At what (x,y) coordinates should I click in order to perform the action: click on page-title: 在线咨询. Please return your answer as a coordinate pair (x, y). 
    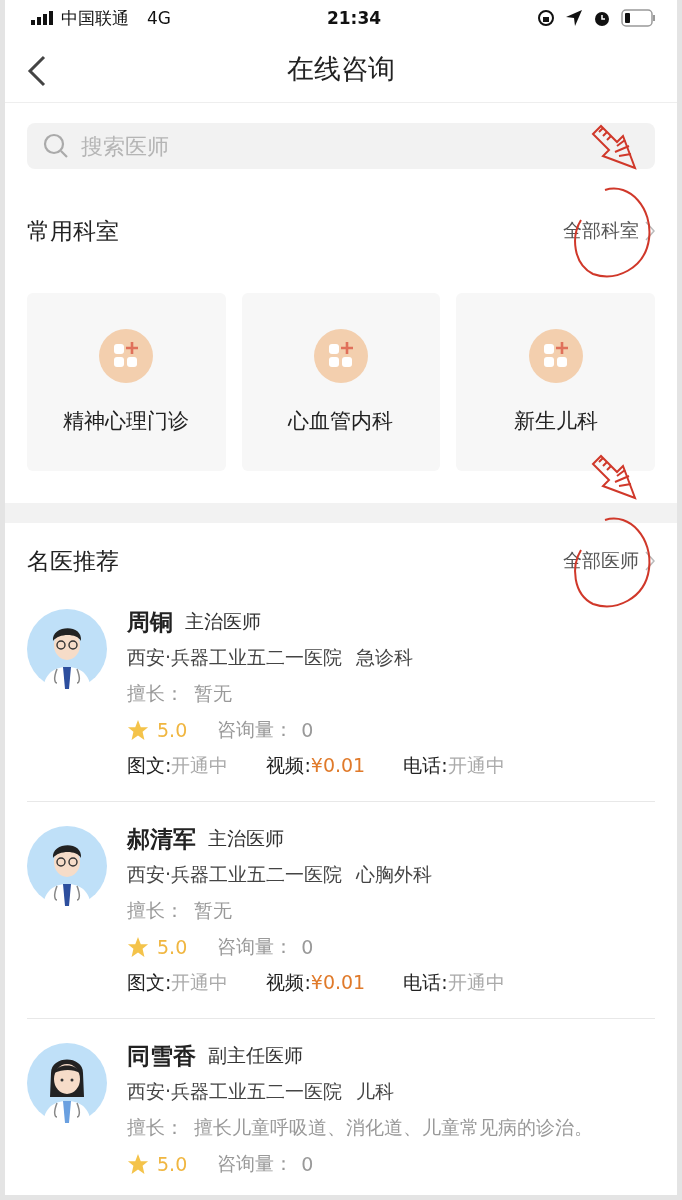
    Looking at the image, I should click on (341, 69).